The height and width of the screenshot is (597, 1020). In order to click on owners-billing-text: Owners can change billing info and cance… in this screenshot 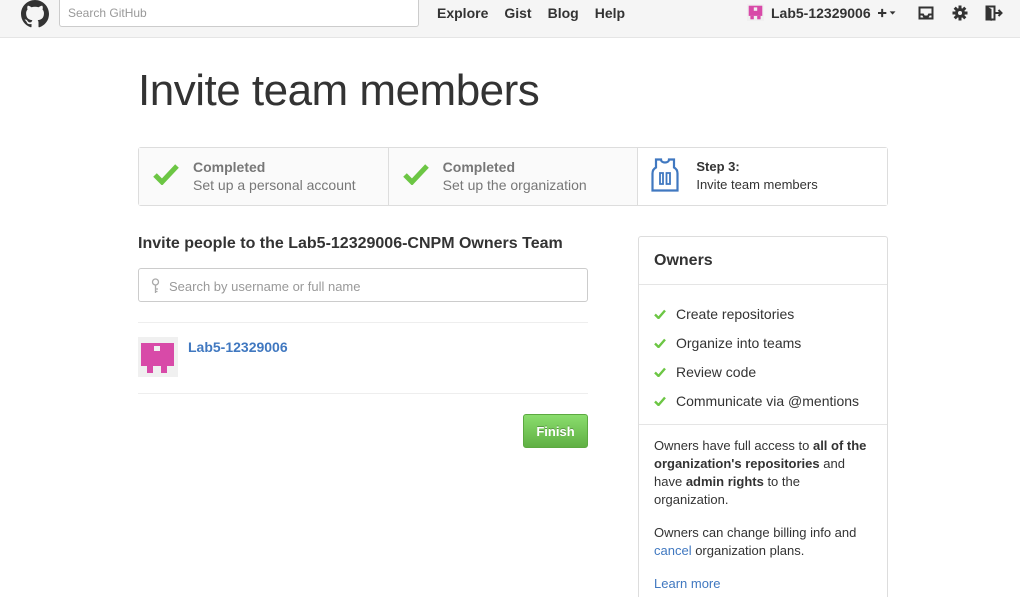, I will do `click(763, 542)`.